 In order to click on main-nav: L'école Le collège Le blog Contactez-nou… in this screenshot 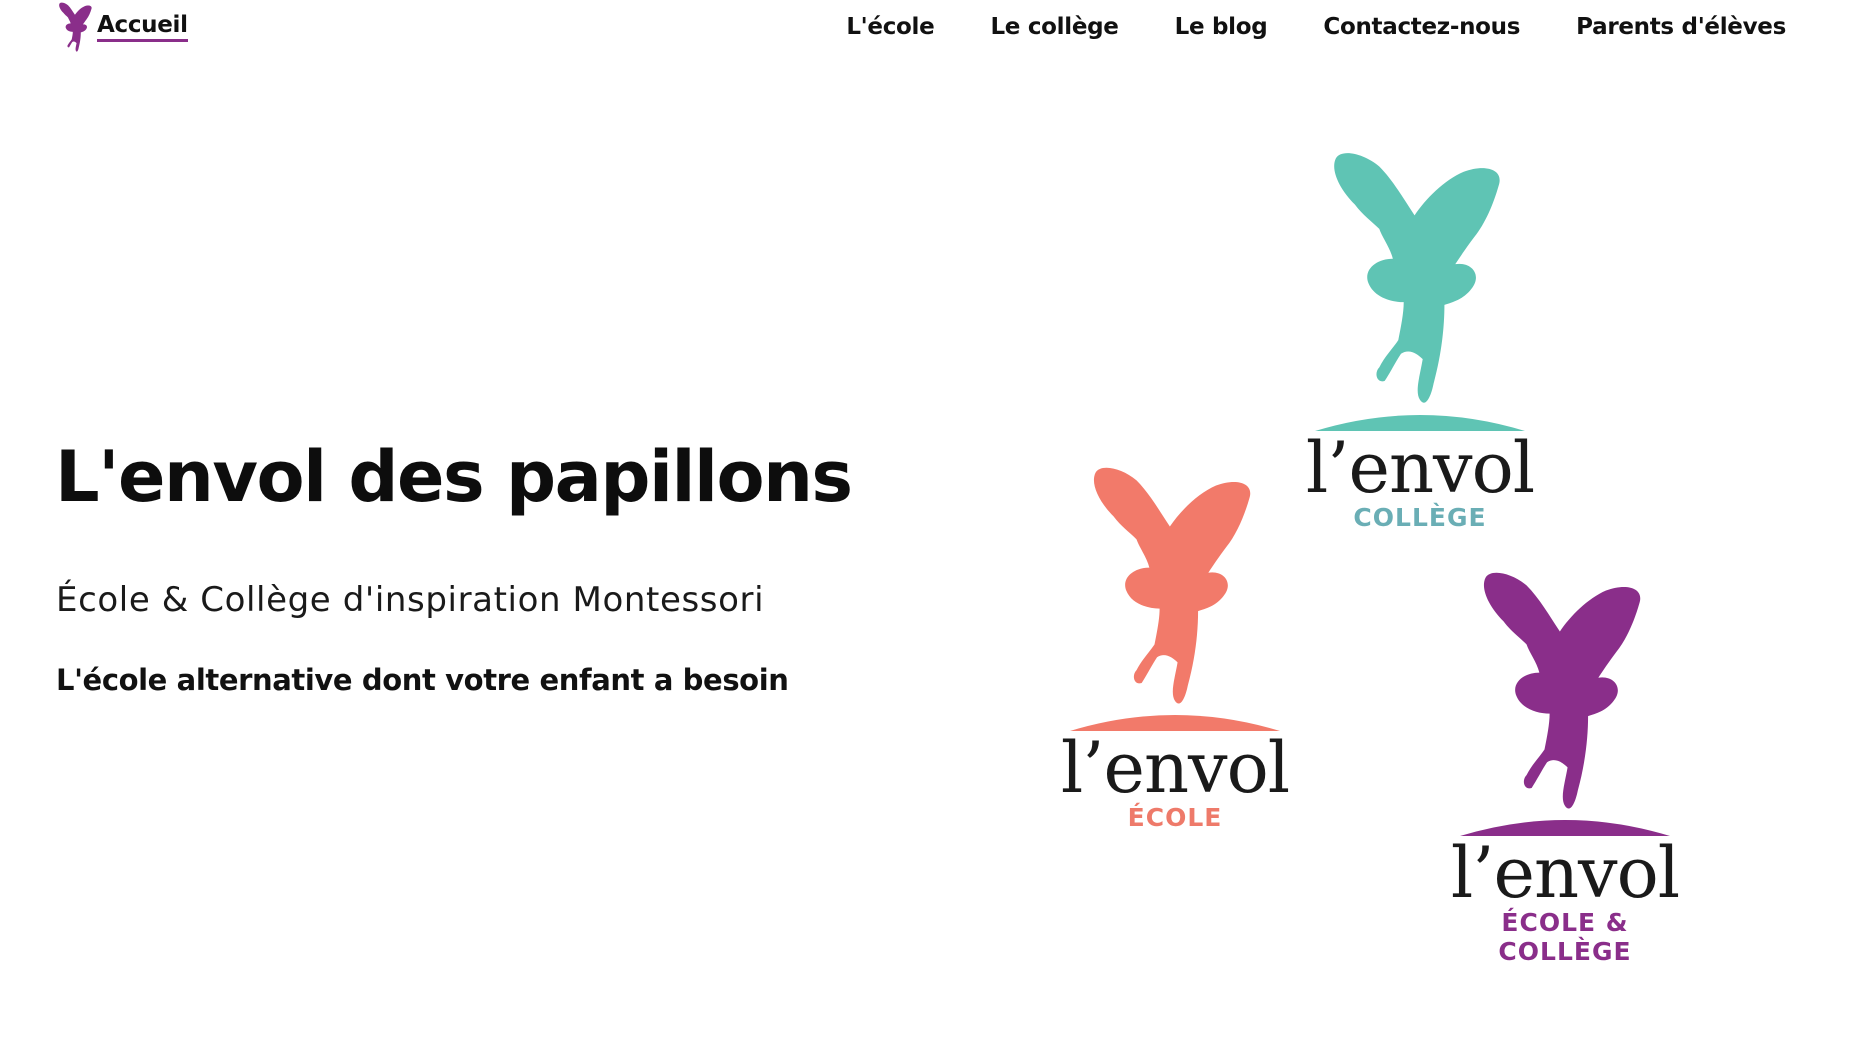, I will do `click(1316, 27)`.